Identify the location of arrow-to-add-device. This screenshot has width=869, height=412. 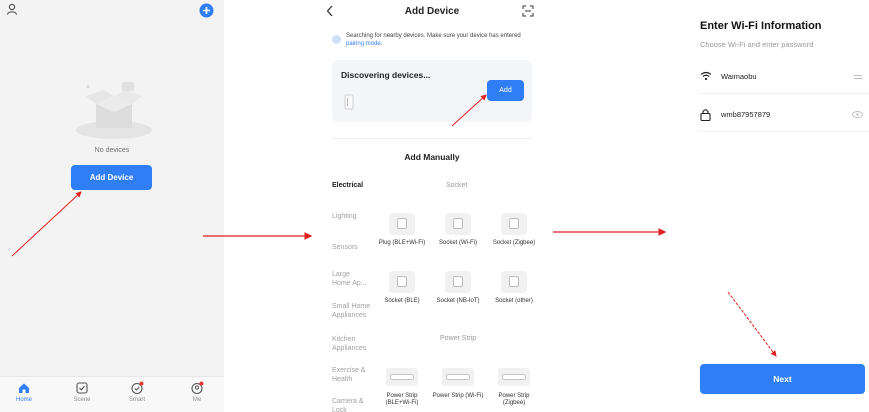
(46, 224).